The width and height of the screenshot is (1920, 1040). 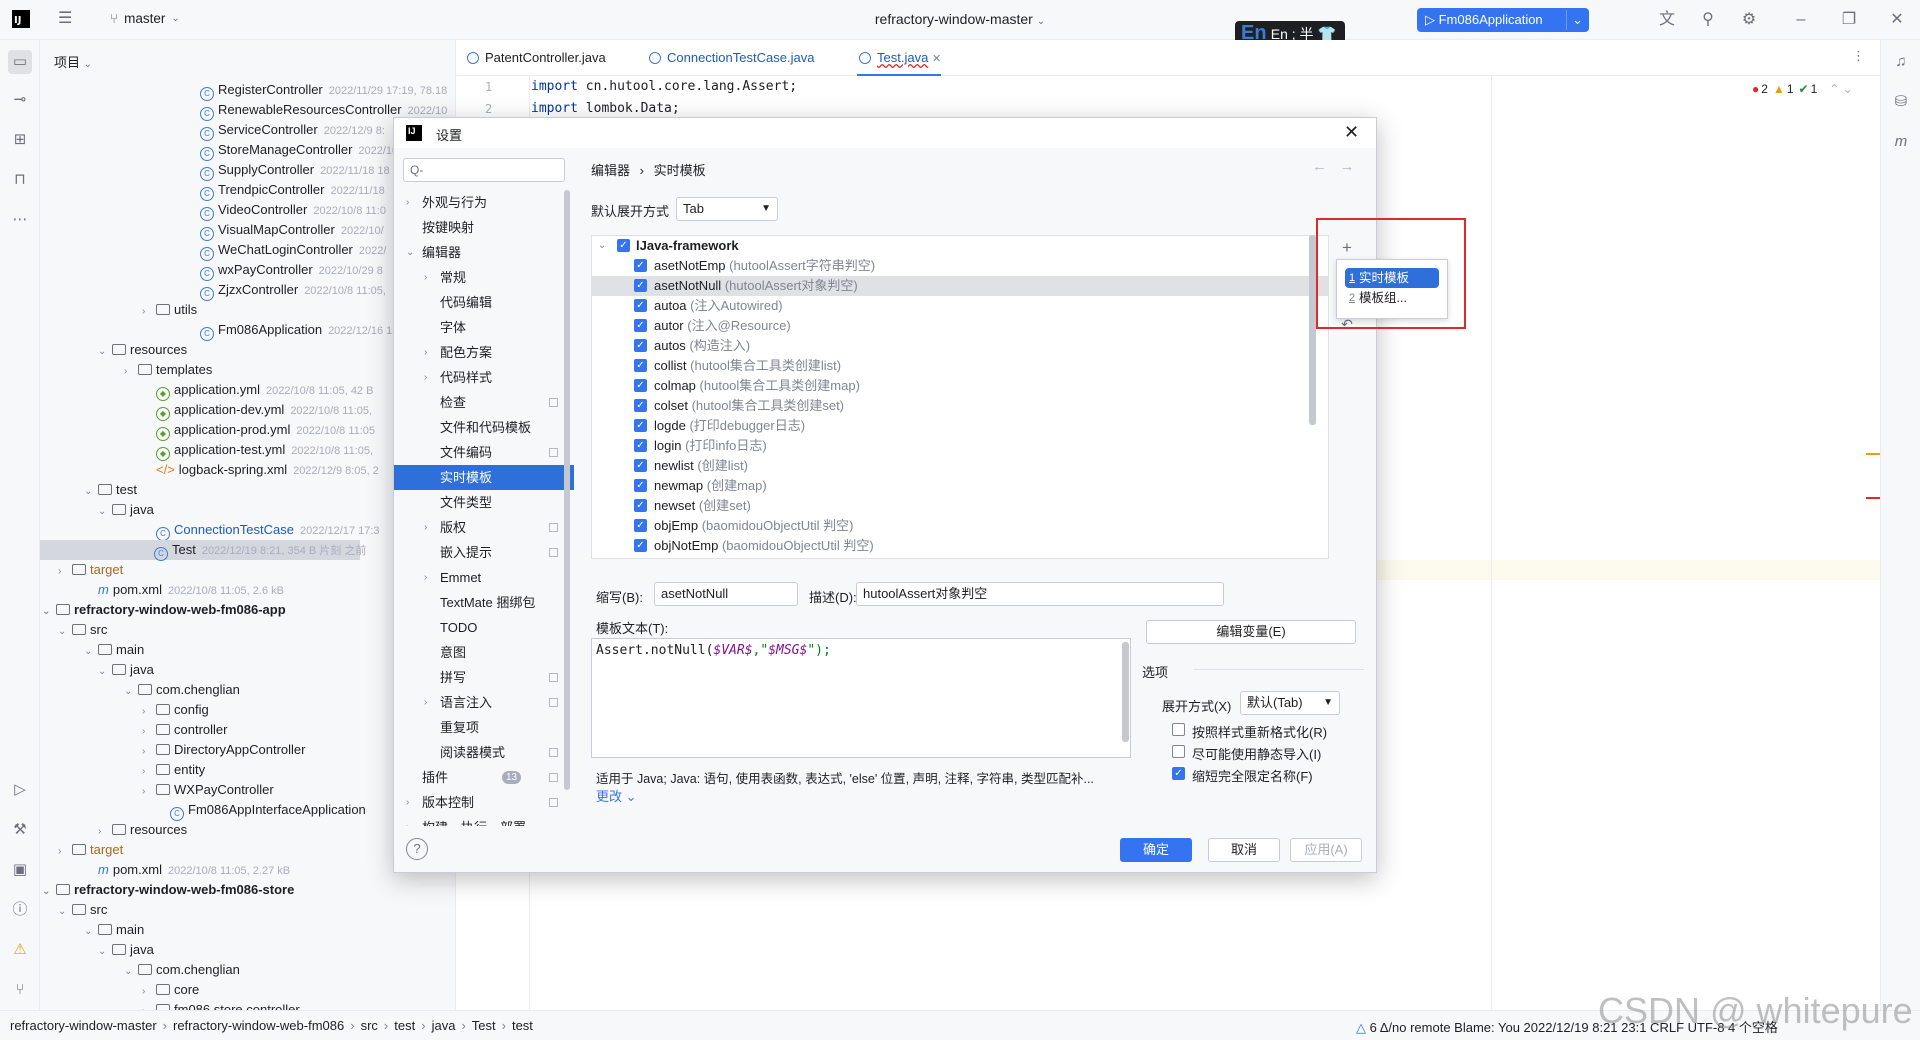 What do you see at coordinates (1251, 632) in the screenshot?
I see `edit-variables-button: 编辑变量(E)` at bounding box center [1251, 632].